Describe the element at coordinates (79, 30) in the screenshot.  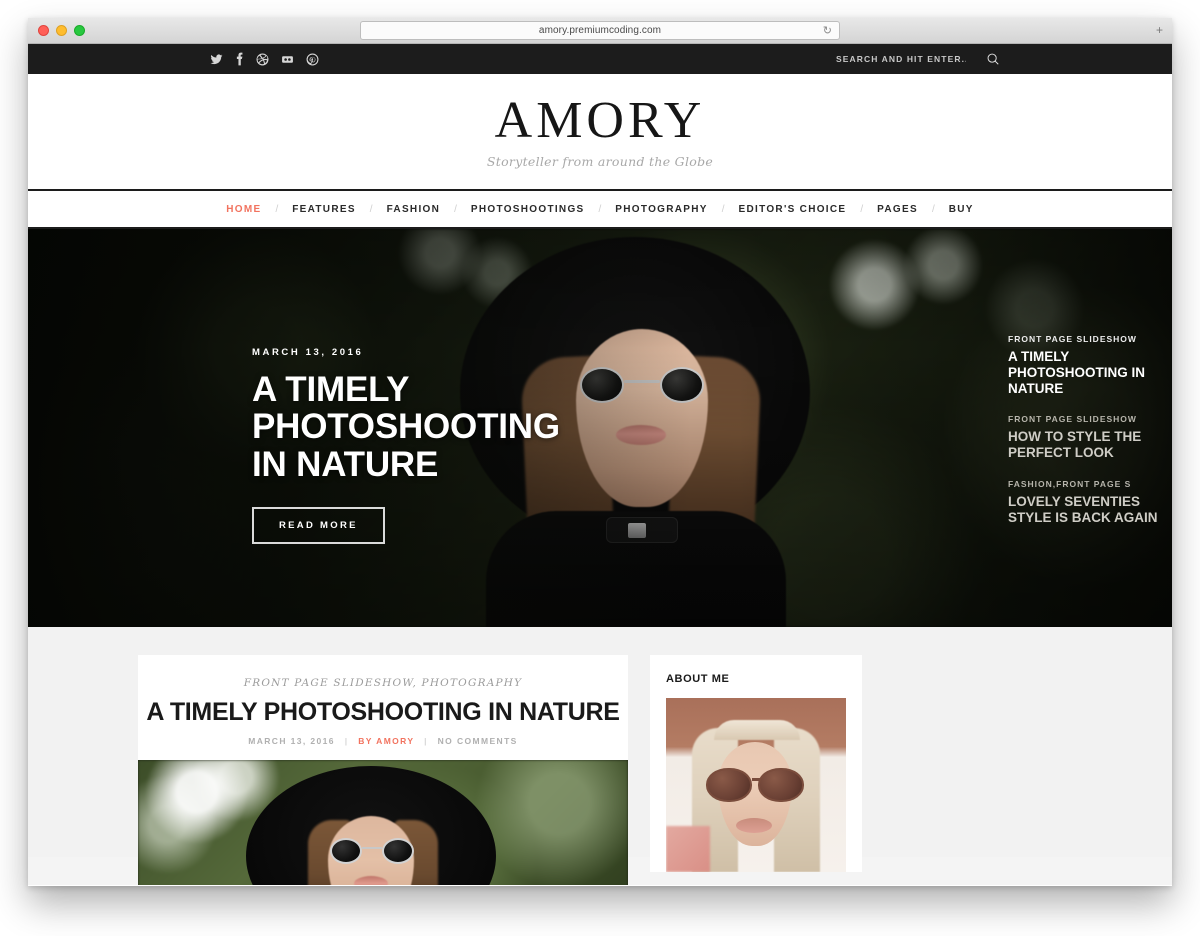
I see `maximize-window-button` at that location.